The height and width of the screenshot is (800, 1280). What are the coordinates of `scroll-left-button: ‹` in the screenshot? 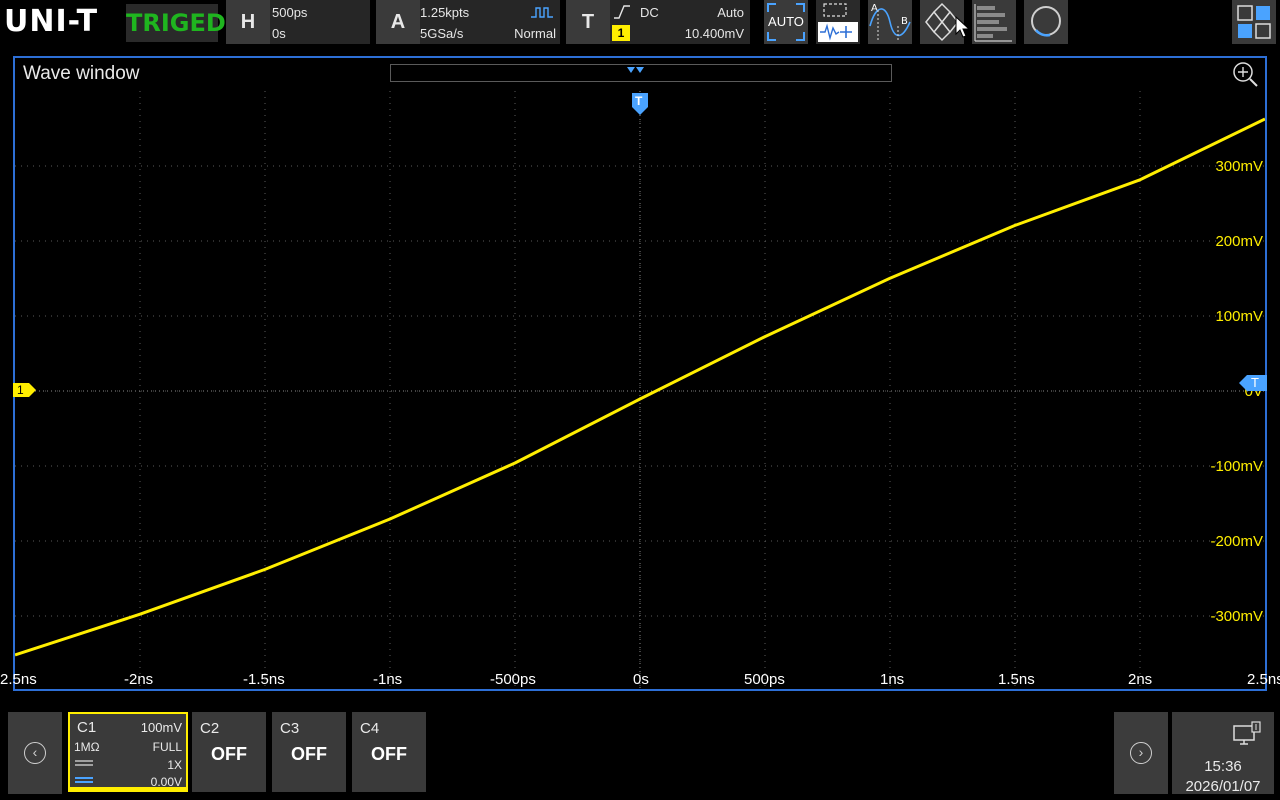 It's located at (35, 753).